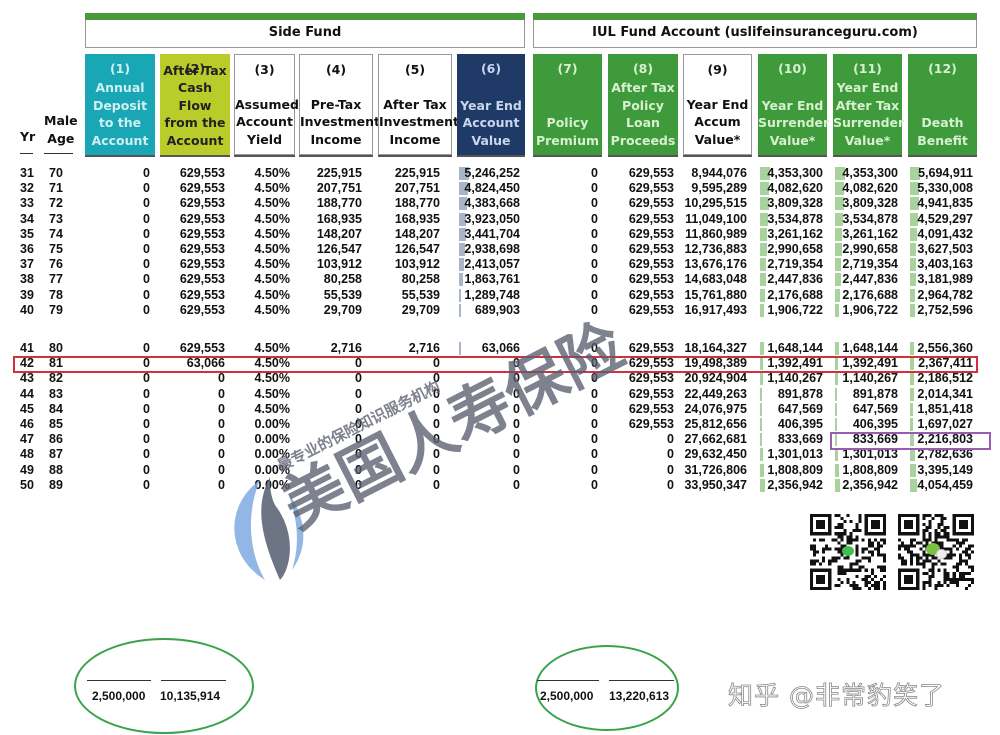 This screenshot has height=735, width=1000. What do you see at coordinates (870, 233) in the screenshot?
I see `cell-col-11: 3,261,162` at bounding box center [870, 233].